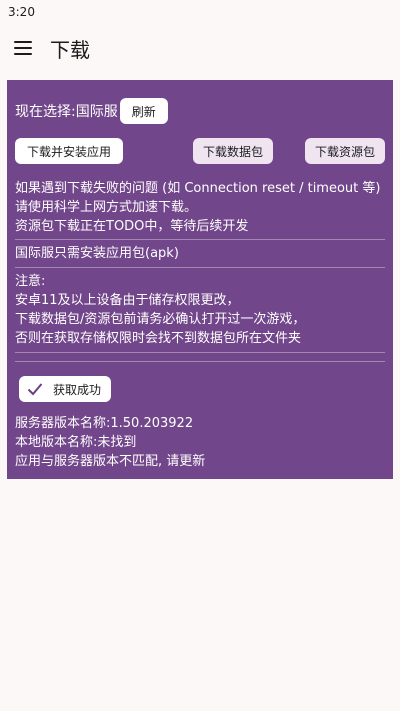 This screenshot has width=400, height=711. I want to click on permission-label: 获取成功, so click(77, 389).